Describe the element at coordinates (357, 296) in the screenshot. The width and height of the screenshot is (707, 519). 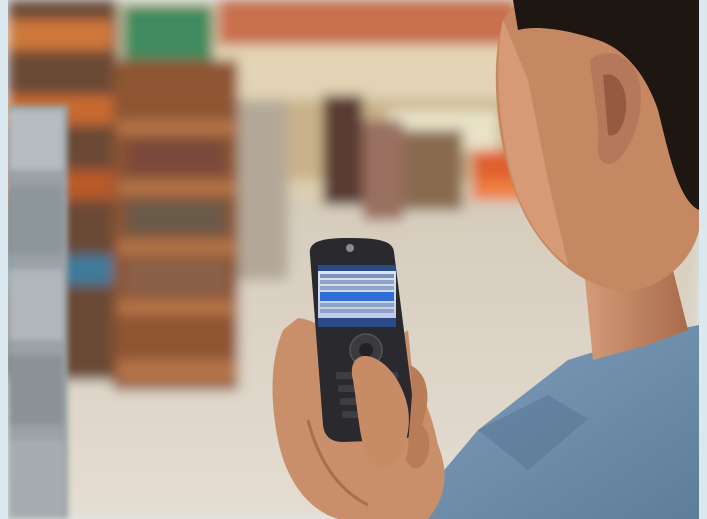
I see `phone-screen` at that location.